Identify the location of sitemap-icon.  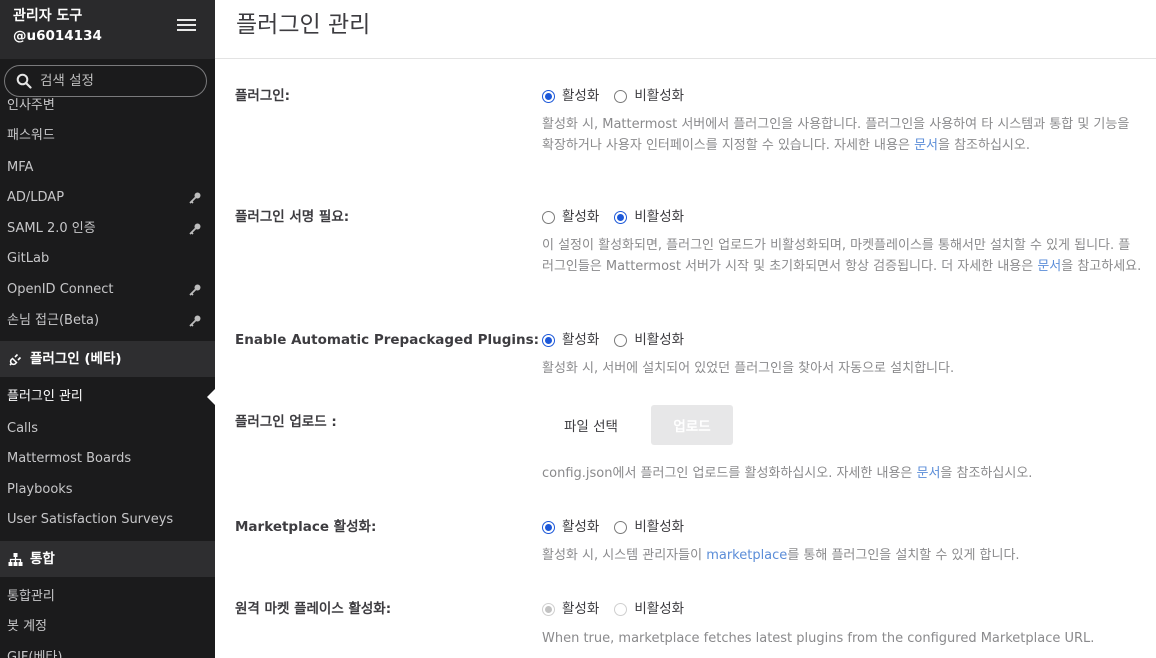
(15, 559).